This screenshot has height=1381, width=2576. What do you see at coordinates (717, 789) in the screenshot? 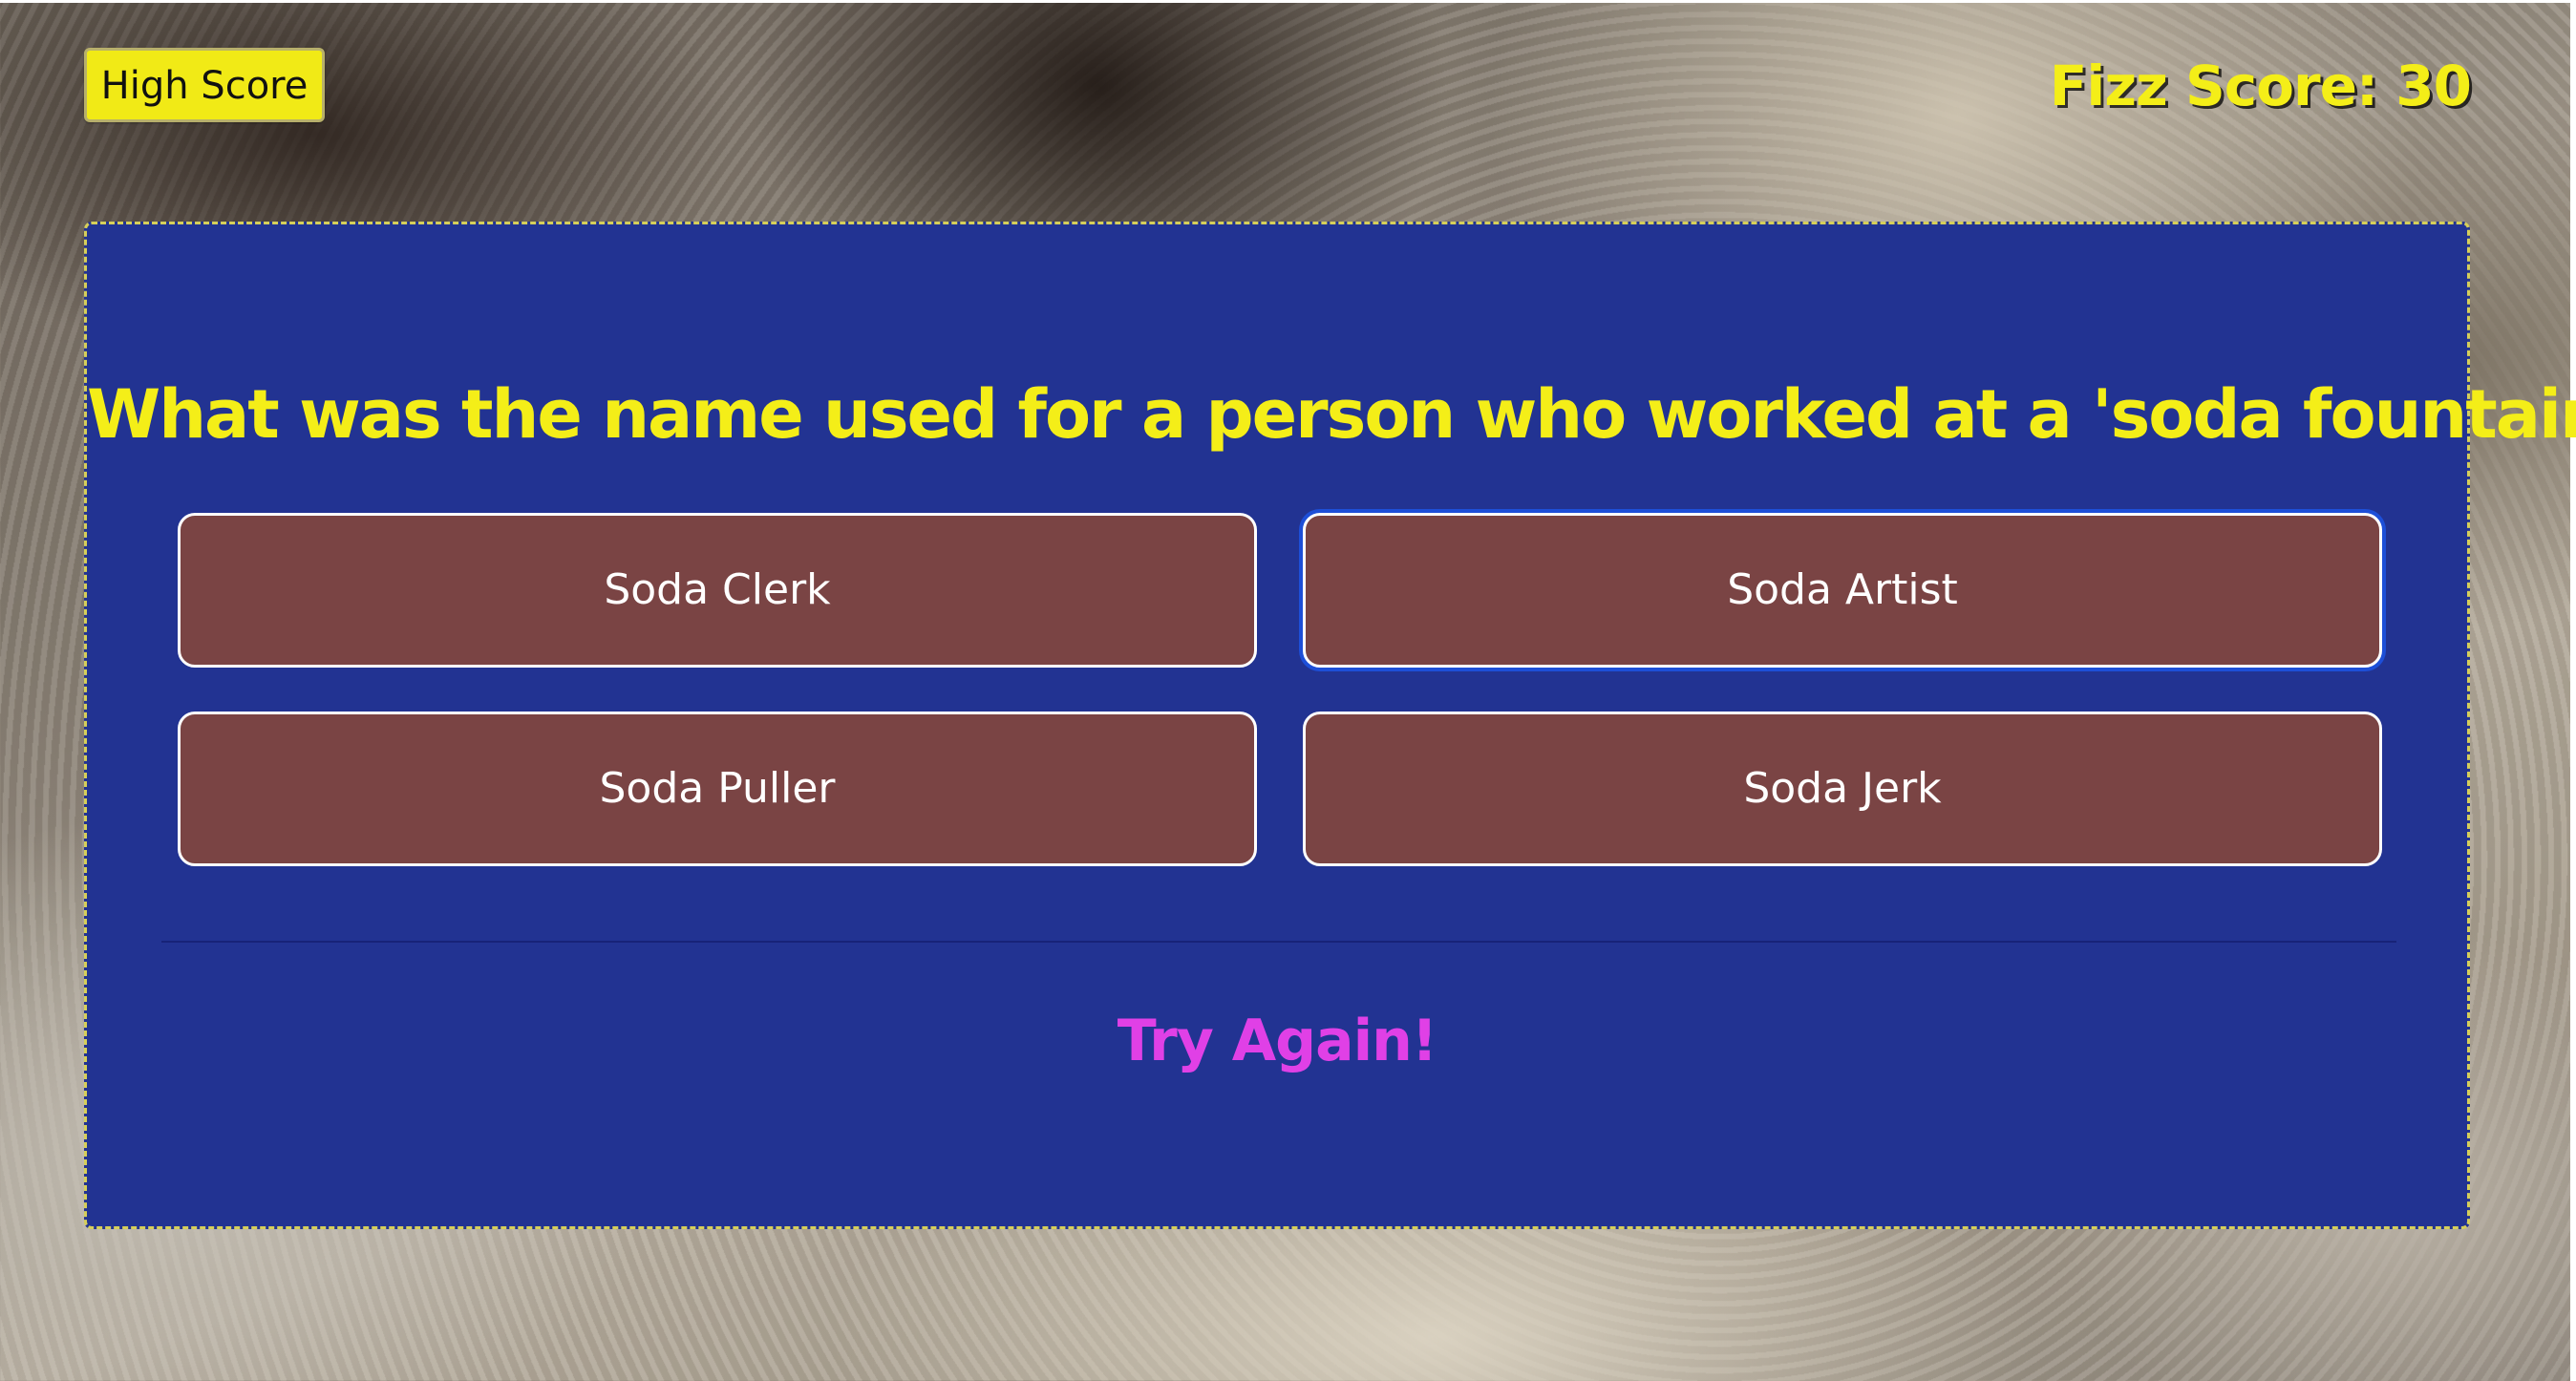
I see `answer-button-soda-puller: Soda Puller` at bounding box center [717, 789].